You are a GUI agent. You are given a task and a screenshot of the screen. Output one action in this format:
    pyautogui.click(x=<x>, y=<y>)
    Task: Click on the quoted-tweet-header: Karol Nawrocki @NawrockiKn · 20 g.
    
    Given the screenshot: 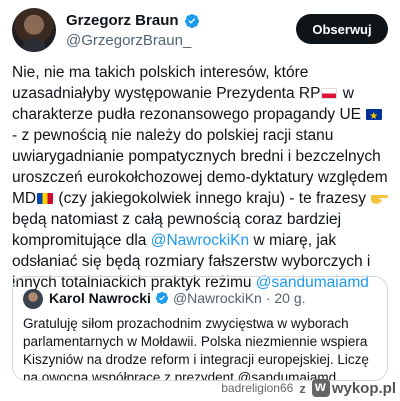 What is the action you would take?
    pyautogui.click(x=177, y=298)
    